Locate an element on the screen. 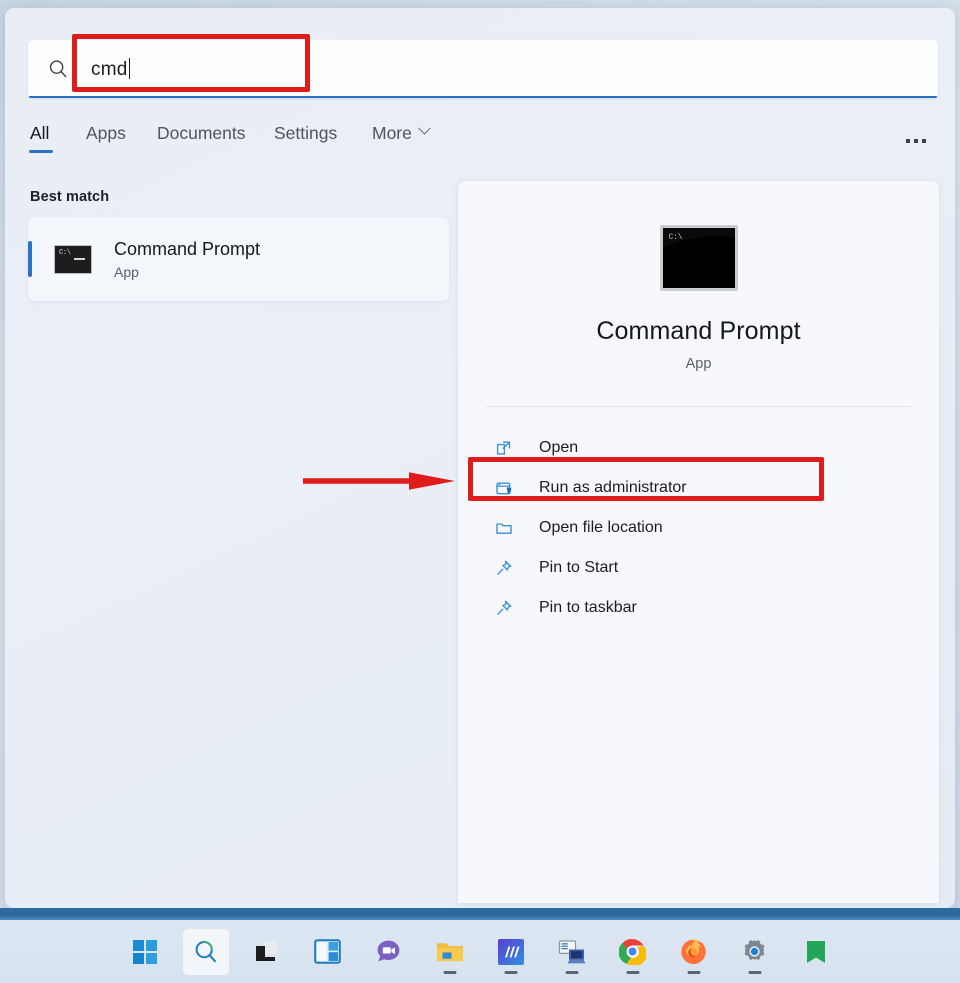 The image size is (960, 983). preview-divider is located at coordinates (698, 406).